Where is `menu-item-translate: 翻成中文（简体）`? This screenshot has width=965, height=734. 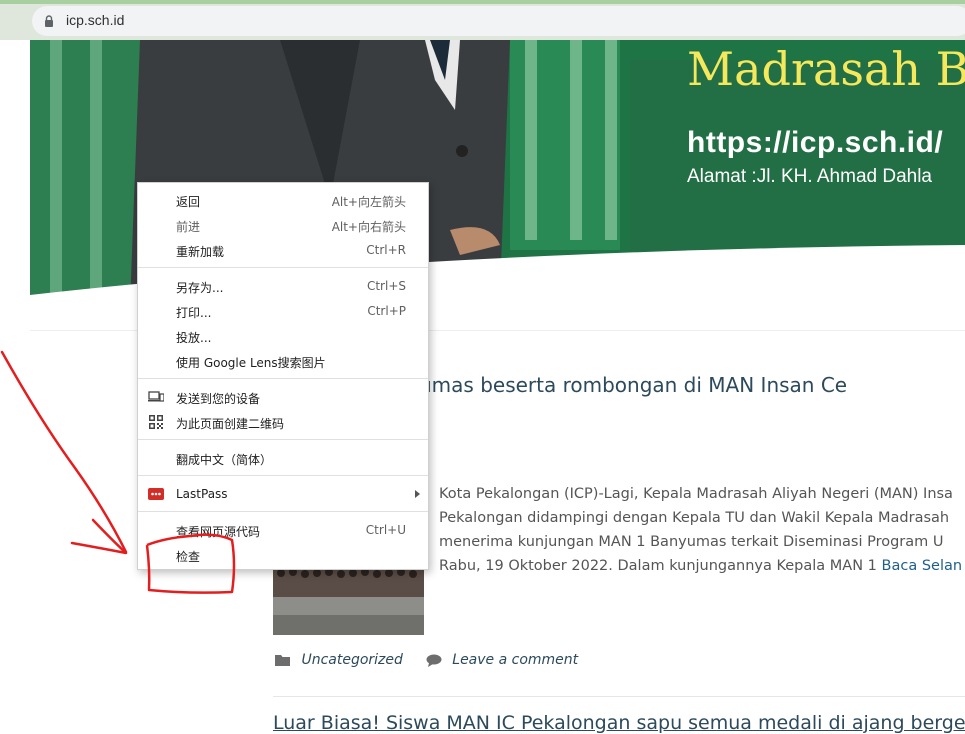 menu-item-translate: 翻成中文（简体） is located at coordinates (283, 458).